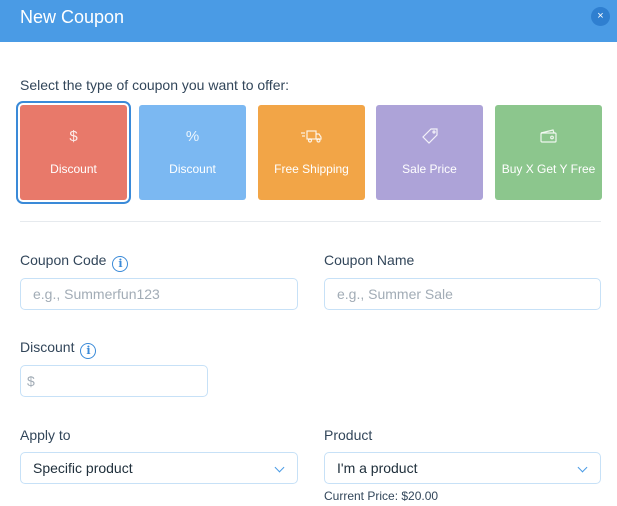 This screenshot has width=617, height=506. I want to click on apply-to-value: Specific product, so click(83, 468).